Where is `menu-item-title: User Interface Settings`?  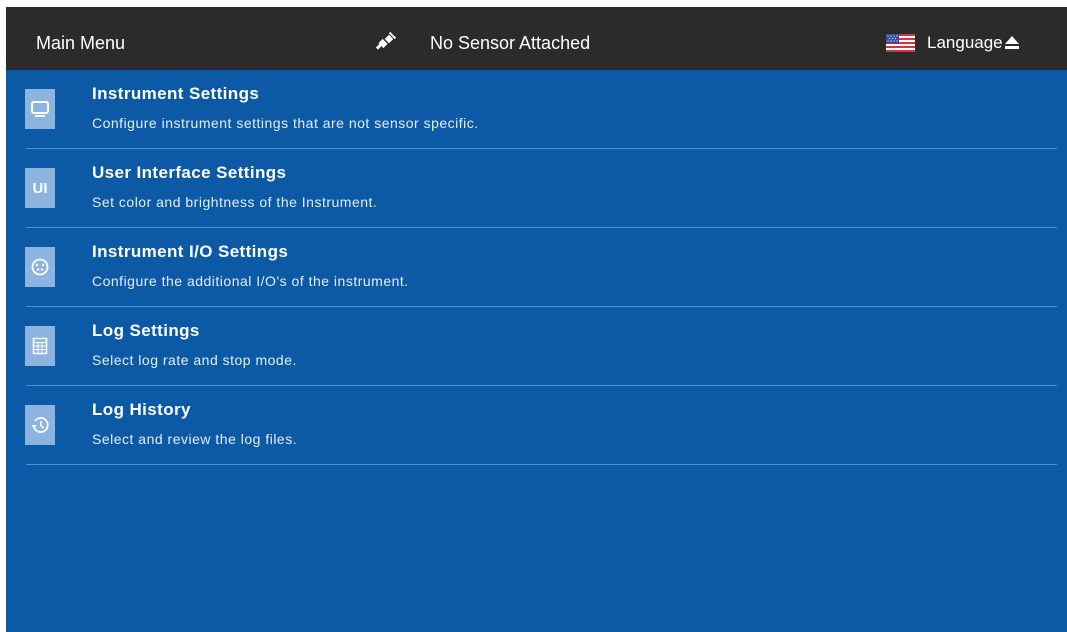 menu-item-title: User Interface Settings is located at coordinates (189, 172).